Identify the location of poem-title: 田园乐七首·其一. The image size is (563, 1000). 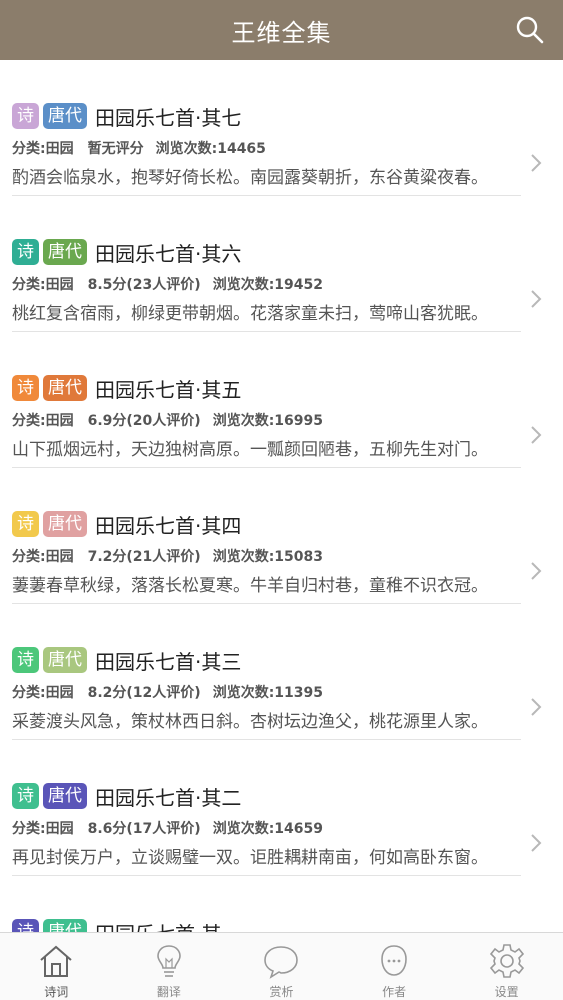
(168, 925).